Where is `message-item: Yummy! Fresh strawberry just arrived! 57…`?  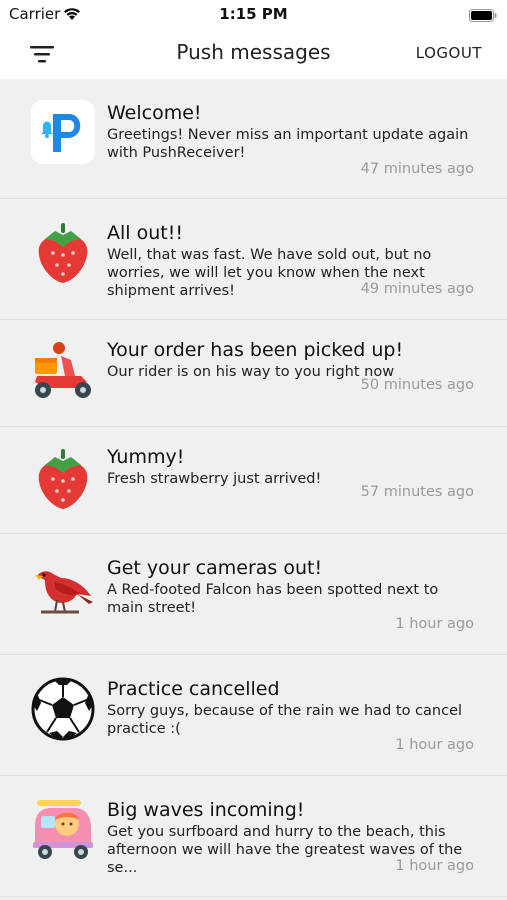
message-item: Yummy! Fresh strawberry just arrived! 57… is located at coordinates (253, 480).